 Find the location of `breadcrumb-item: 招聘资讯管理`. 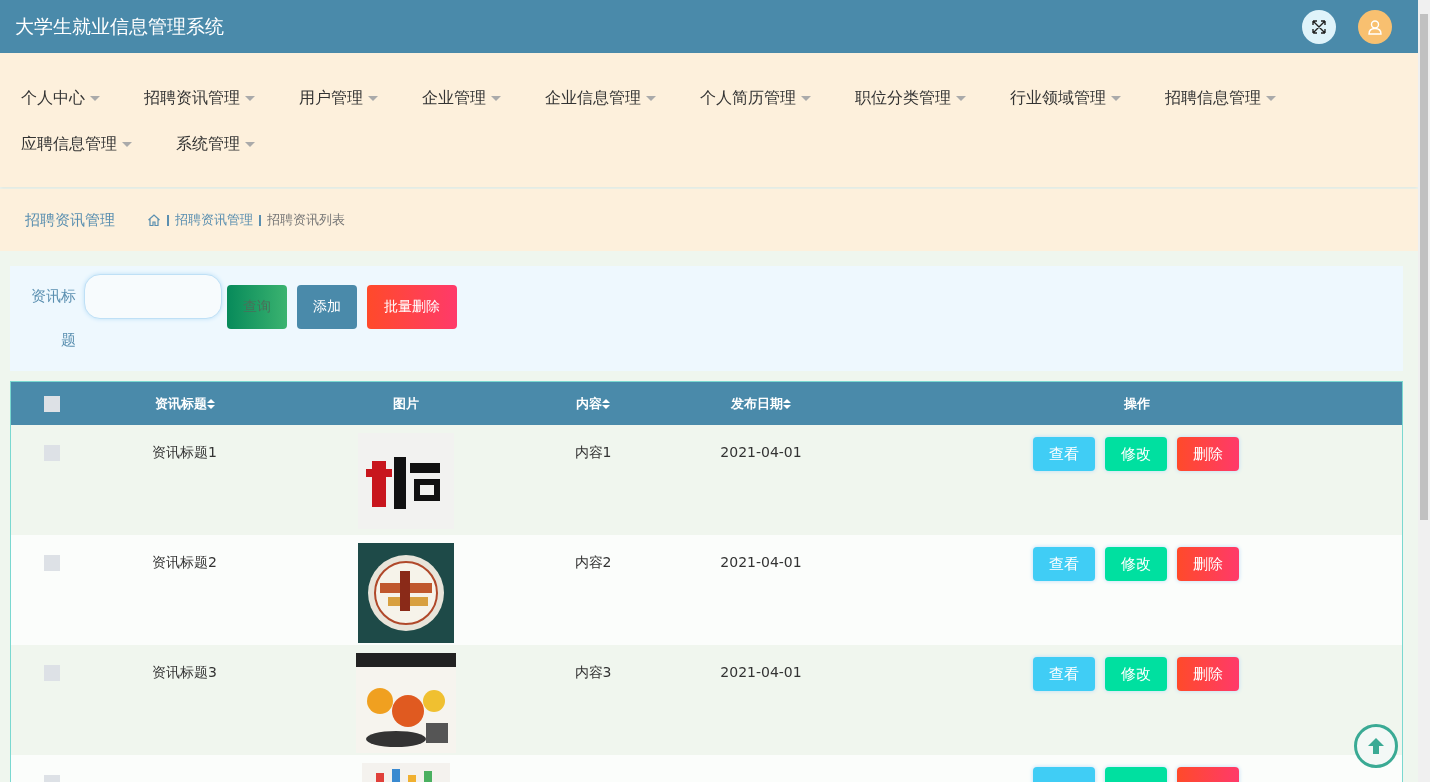

breadcrumb-item: 招聘资讯管理 is located at coordinates (214, 220).